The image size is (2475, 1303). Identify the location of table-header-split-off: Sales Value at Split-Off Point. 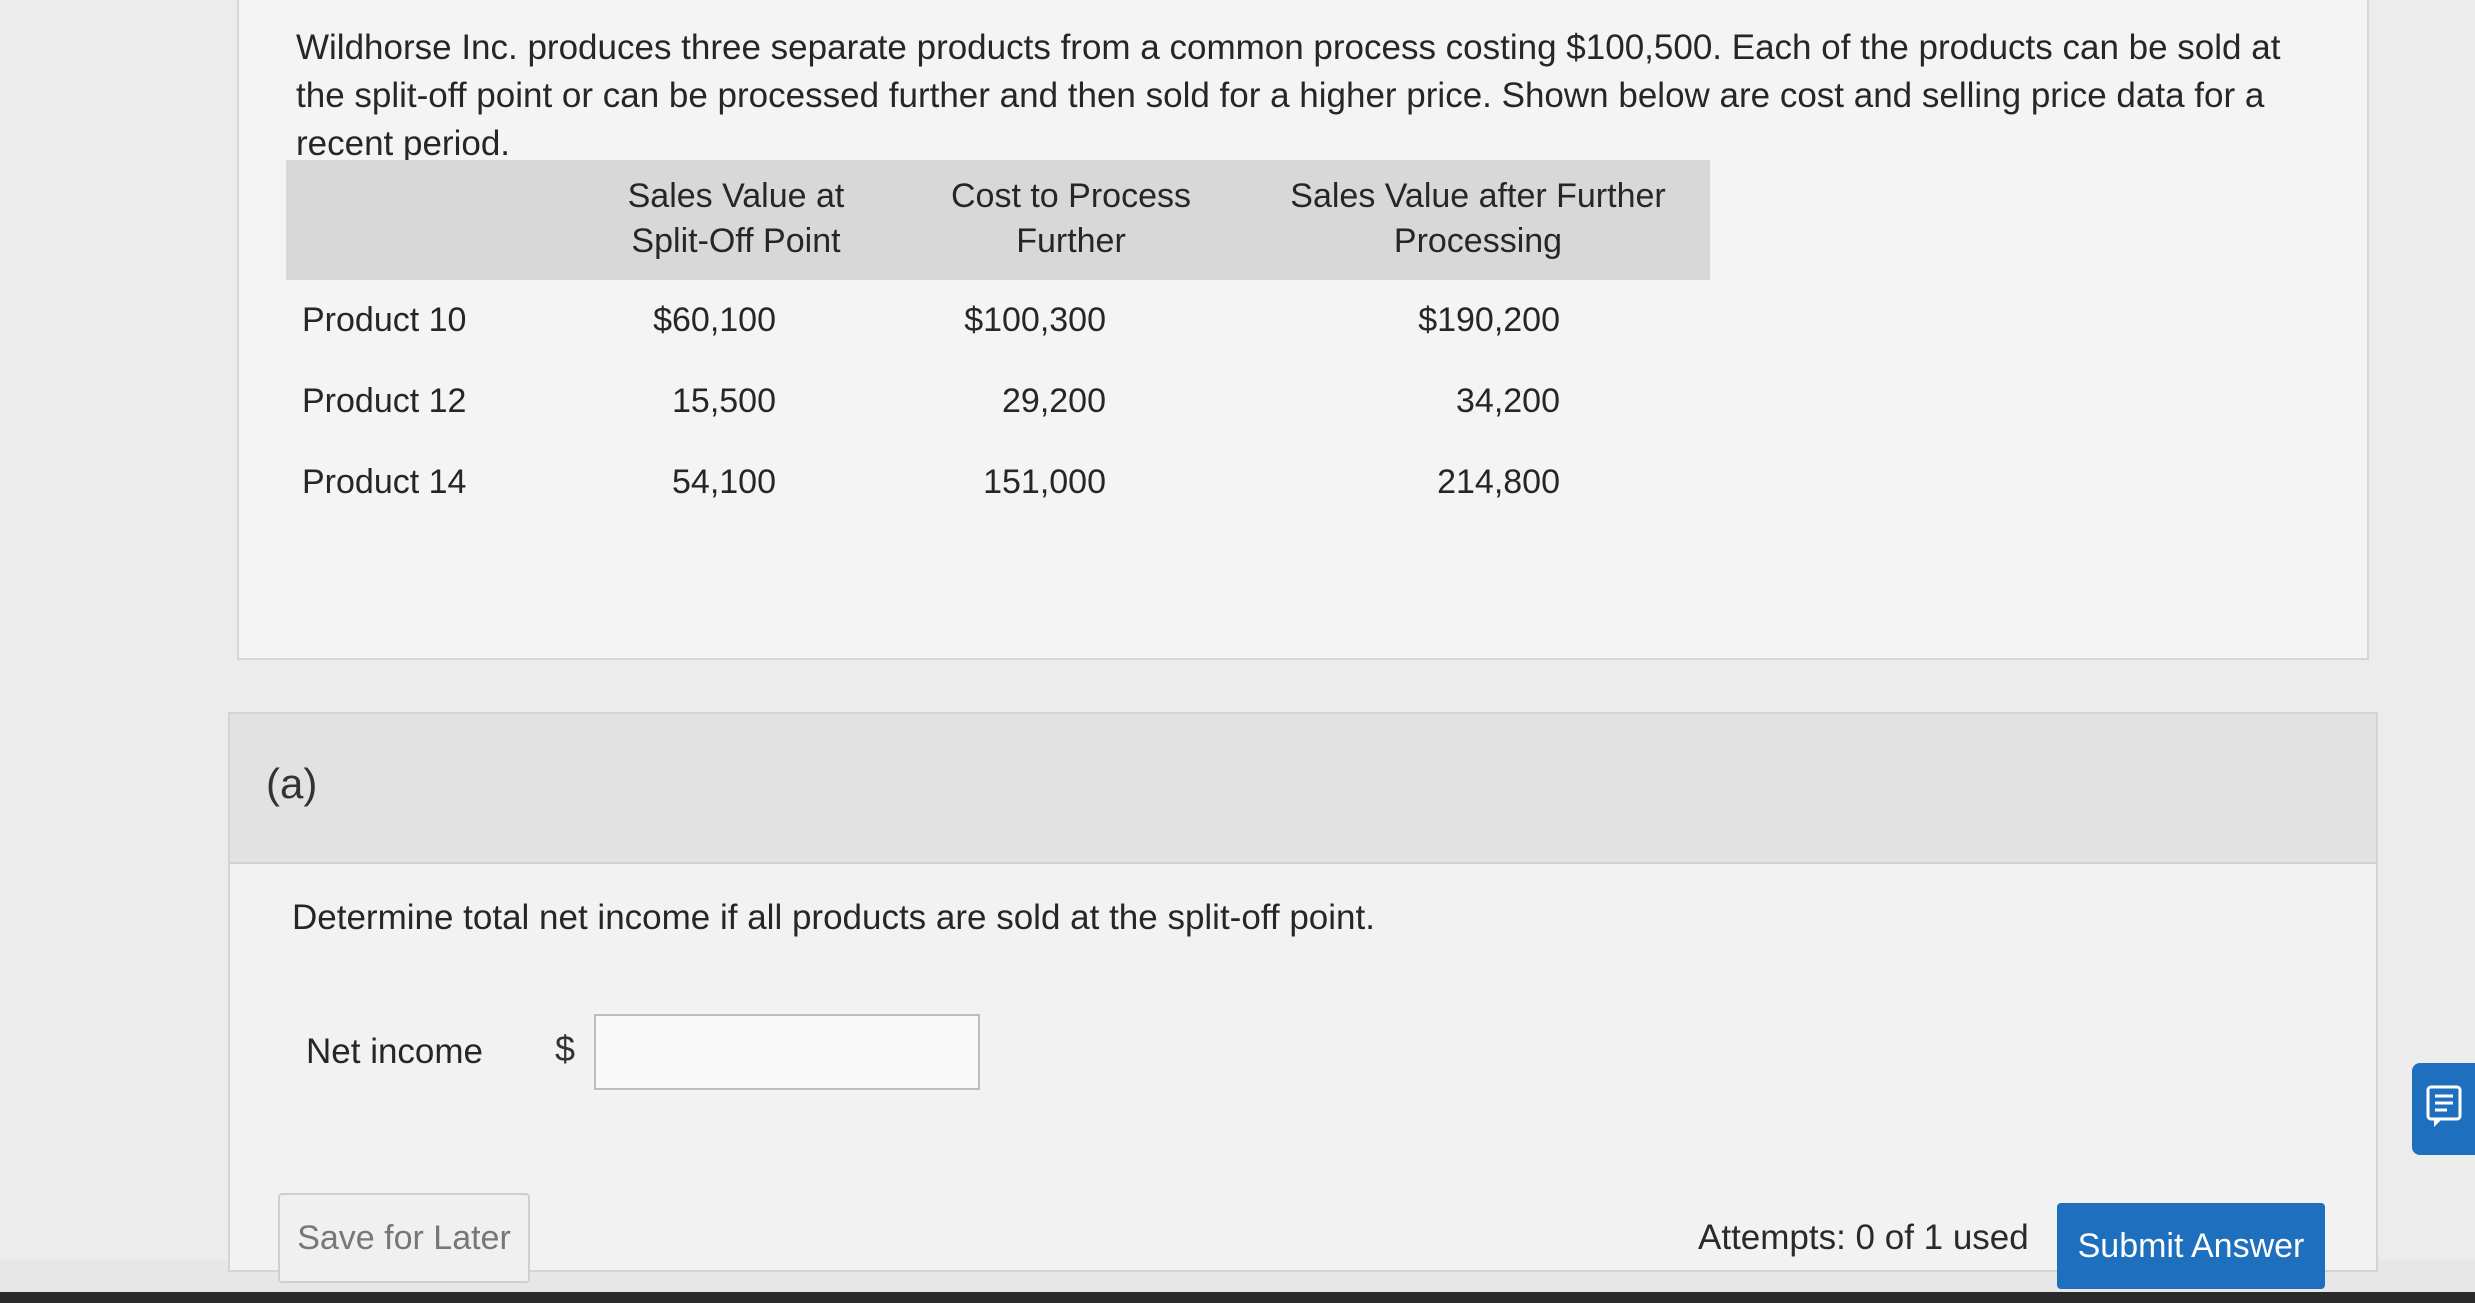
(736, 220).